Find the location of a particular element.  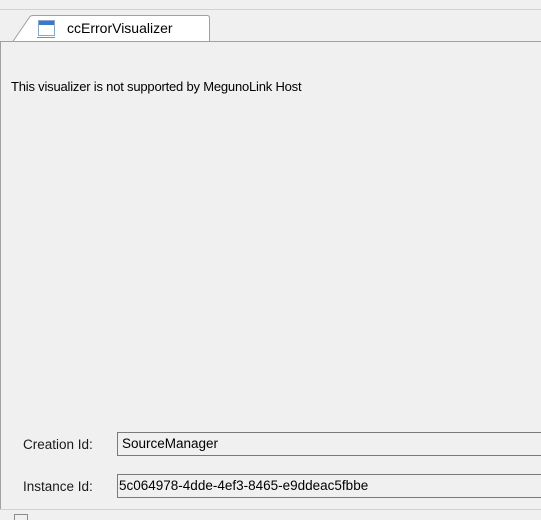

instance-id-field: 5c064978-4dde-4ef3-8465-e9ddeac5fbbe is located at coordinates (329, 486).